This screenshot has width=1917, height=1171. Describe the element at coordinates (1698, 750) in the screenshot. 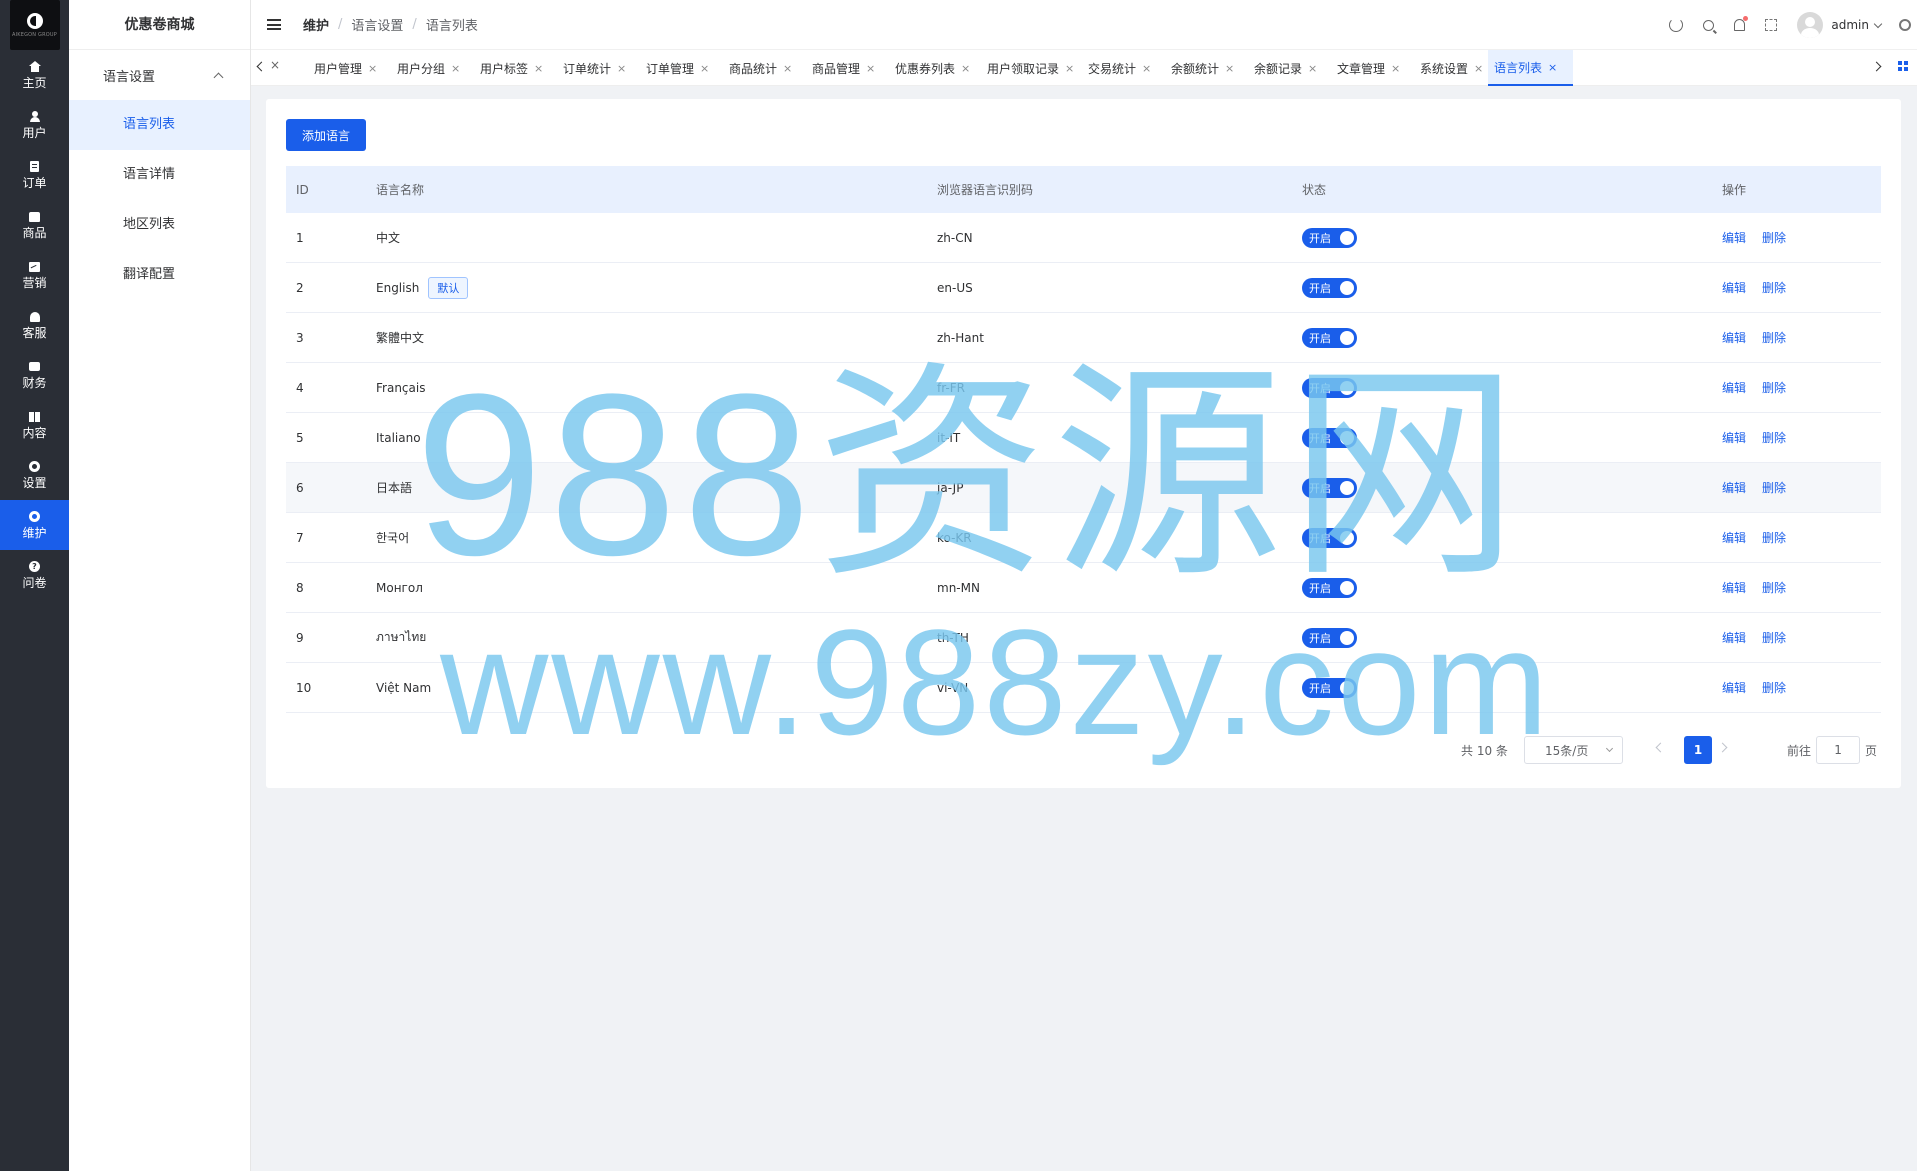

I see `page-number-current: 1` at that location.